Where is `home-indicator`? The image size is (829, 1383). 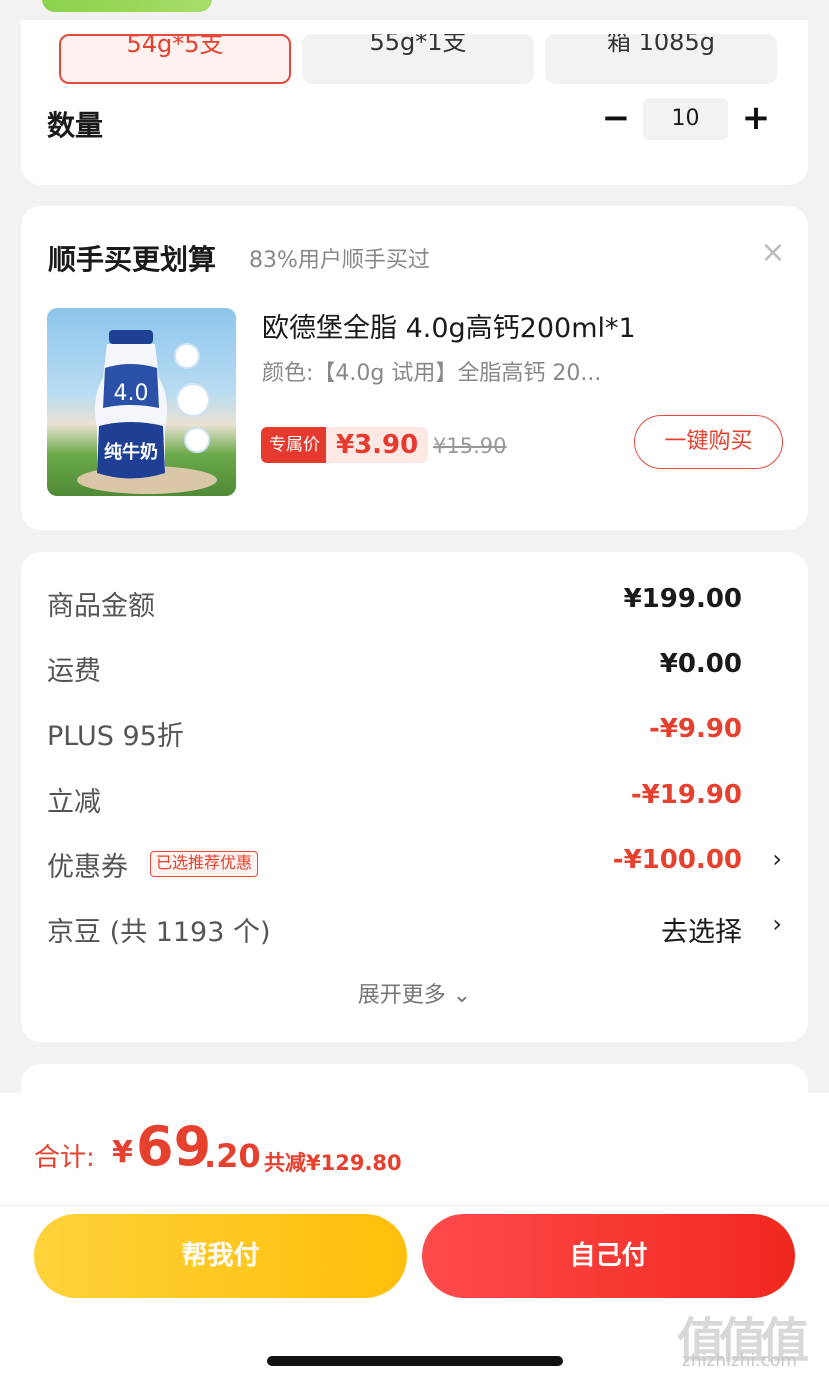 home-indicator is located at coordinates (415, 1361).